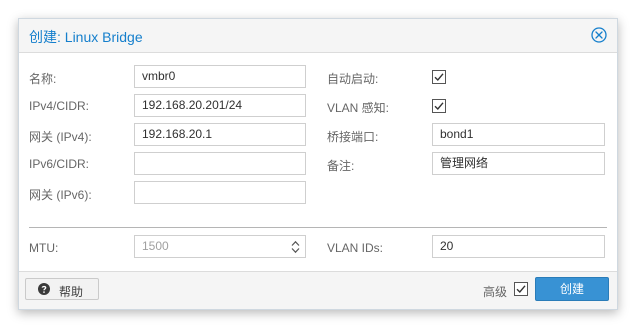 Image resolution: width=636 pixels, height=328 pixels. What do you see at coordinates (44, 289) in the screenshot?
I see `question-circle-icon` at bounding box center [44, 289].